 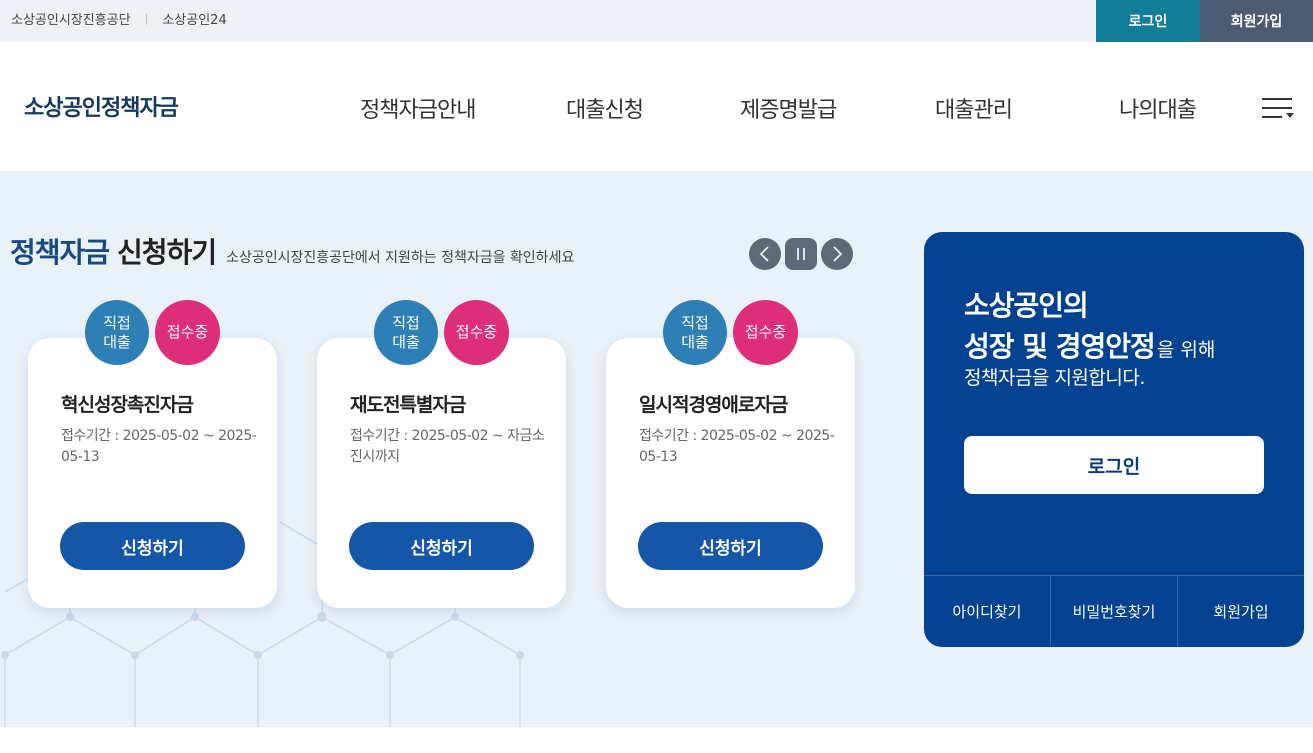 I want to click on panel-links: 아이디찾기 비밀번호찾기 회원가입, so click(x=1114, y=611).